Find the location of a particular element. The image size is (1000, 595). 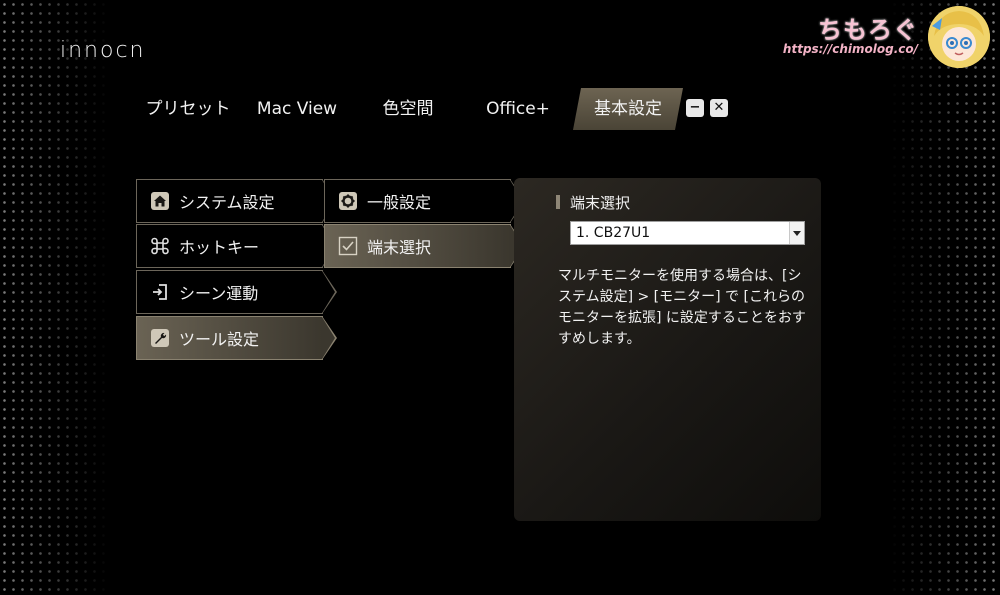

watermark: ちもろぐ https://chimolog.co/ is located at coordinates (887, 37).